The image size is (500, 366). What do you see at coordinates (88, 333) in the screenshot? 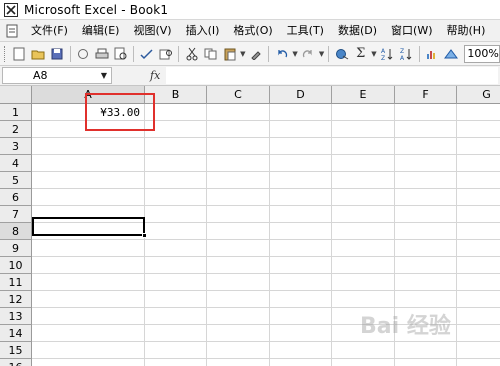
I see `cell-a14` at bounding box center [88, 333].